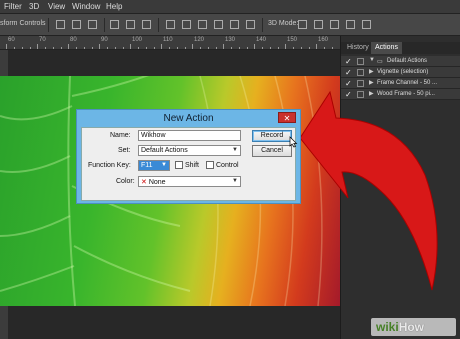 The width and height of the screenshot is (460, 339). What do you see at coordinates (227, 165) in the screenshot?
I see `control-label: Control` at bounding box center [227, 165].